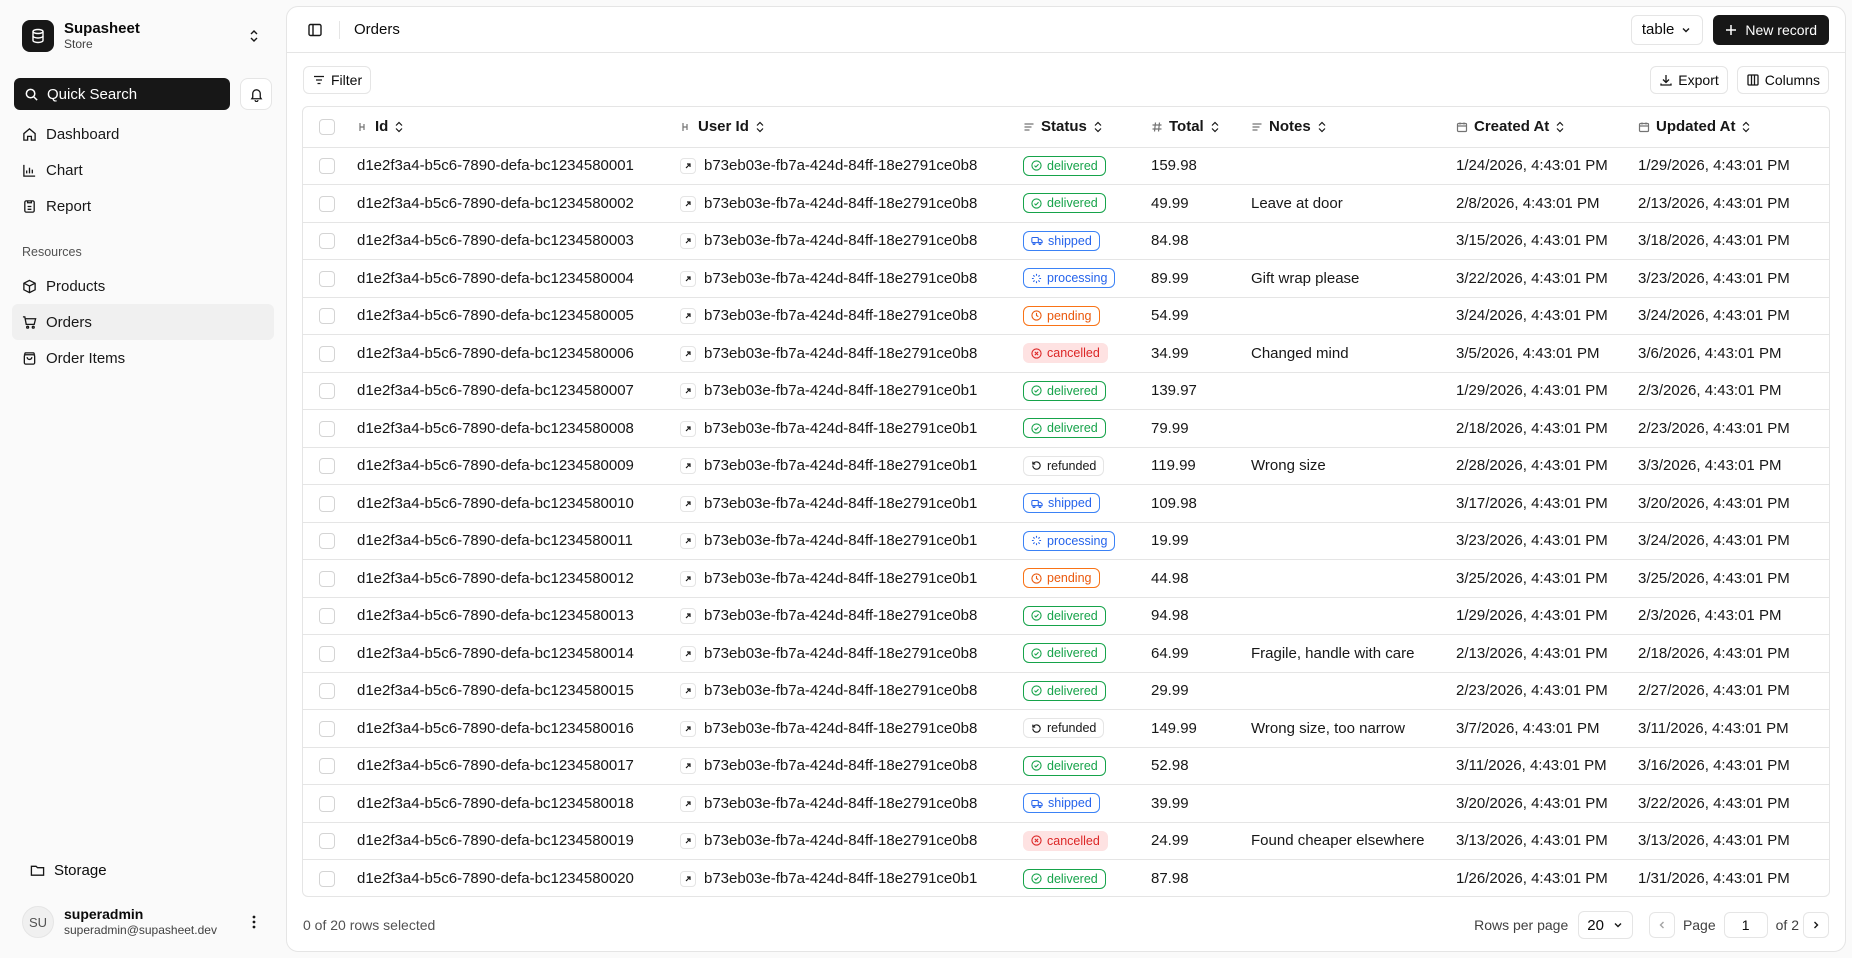 The image size is (1852, 958). What do you see at coordinates (143, 358) in the screenshot?
I see `nav-item-order-items: Order Items` at bounding box center [143, 358].